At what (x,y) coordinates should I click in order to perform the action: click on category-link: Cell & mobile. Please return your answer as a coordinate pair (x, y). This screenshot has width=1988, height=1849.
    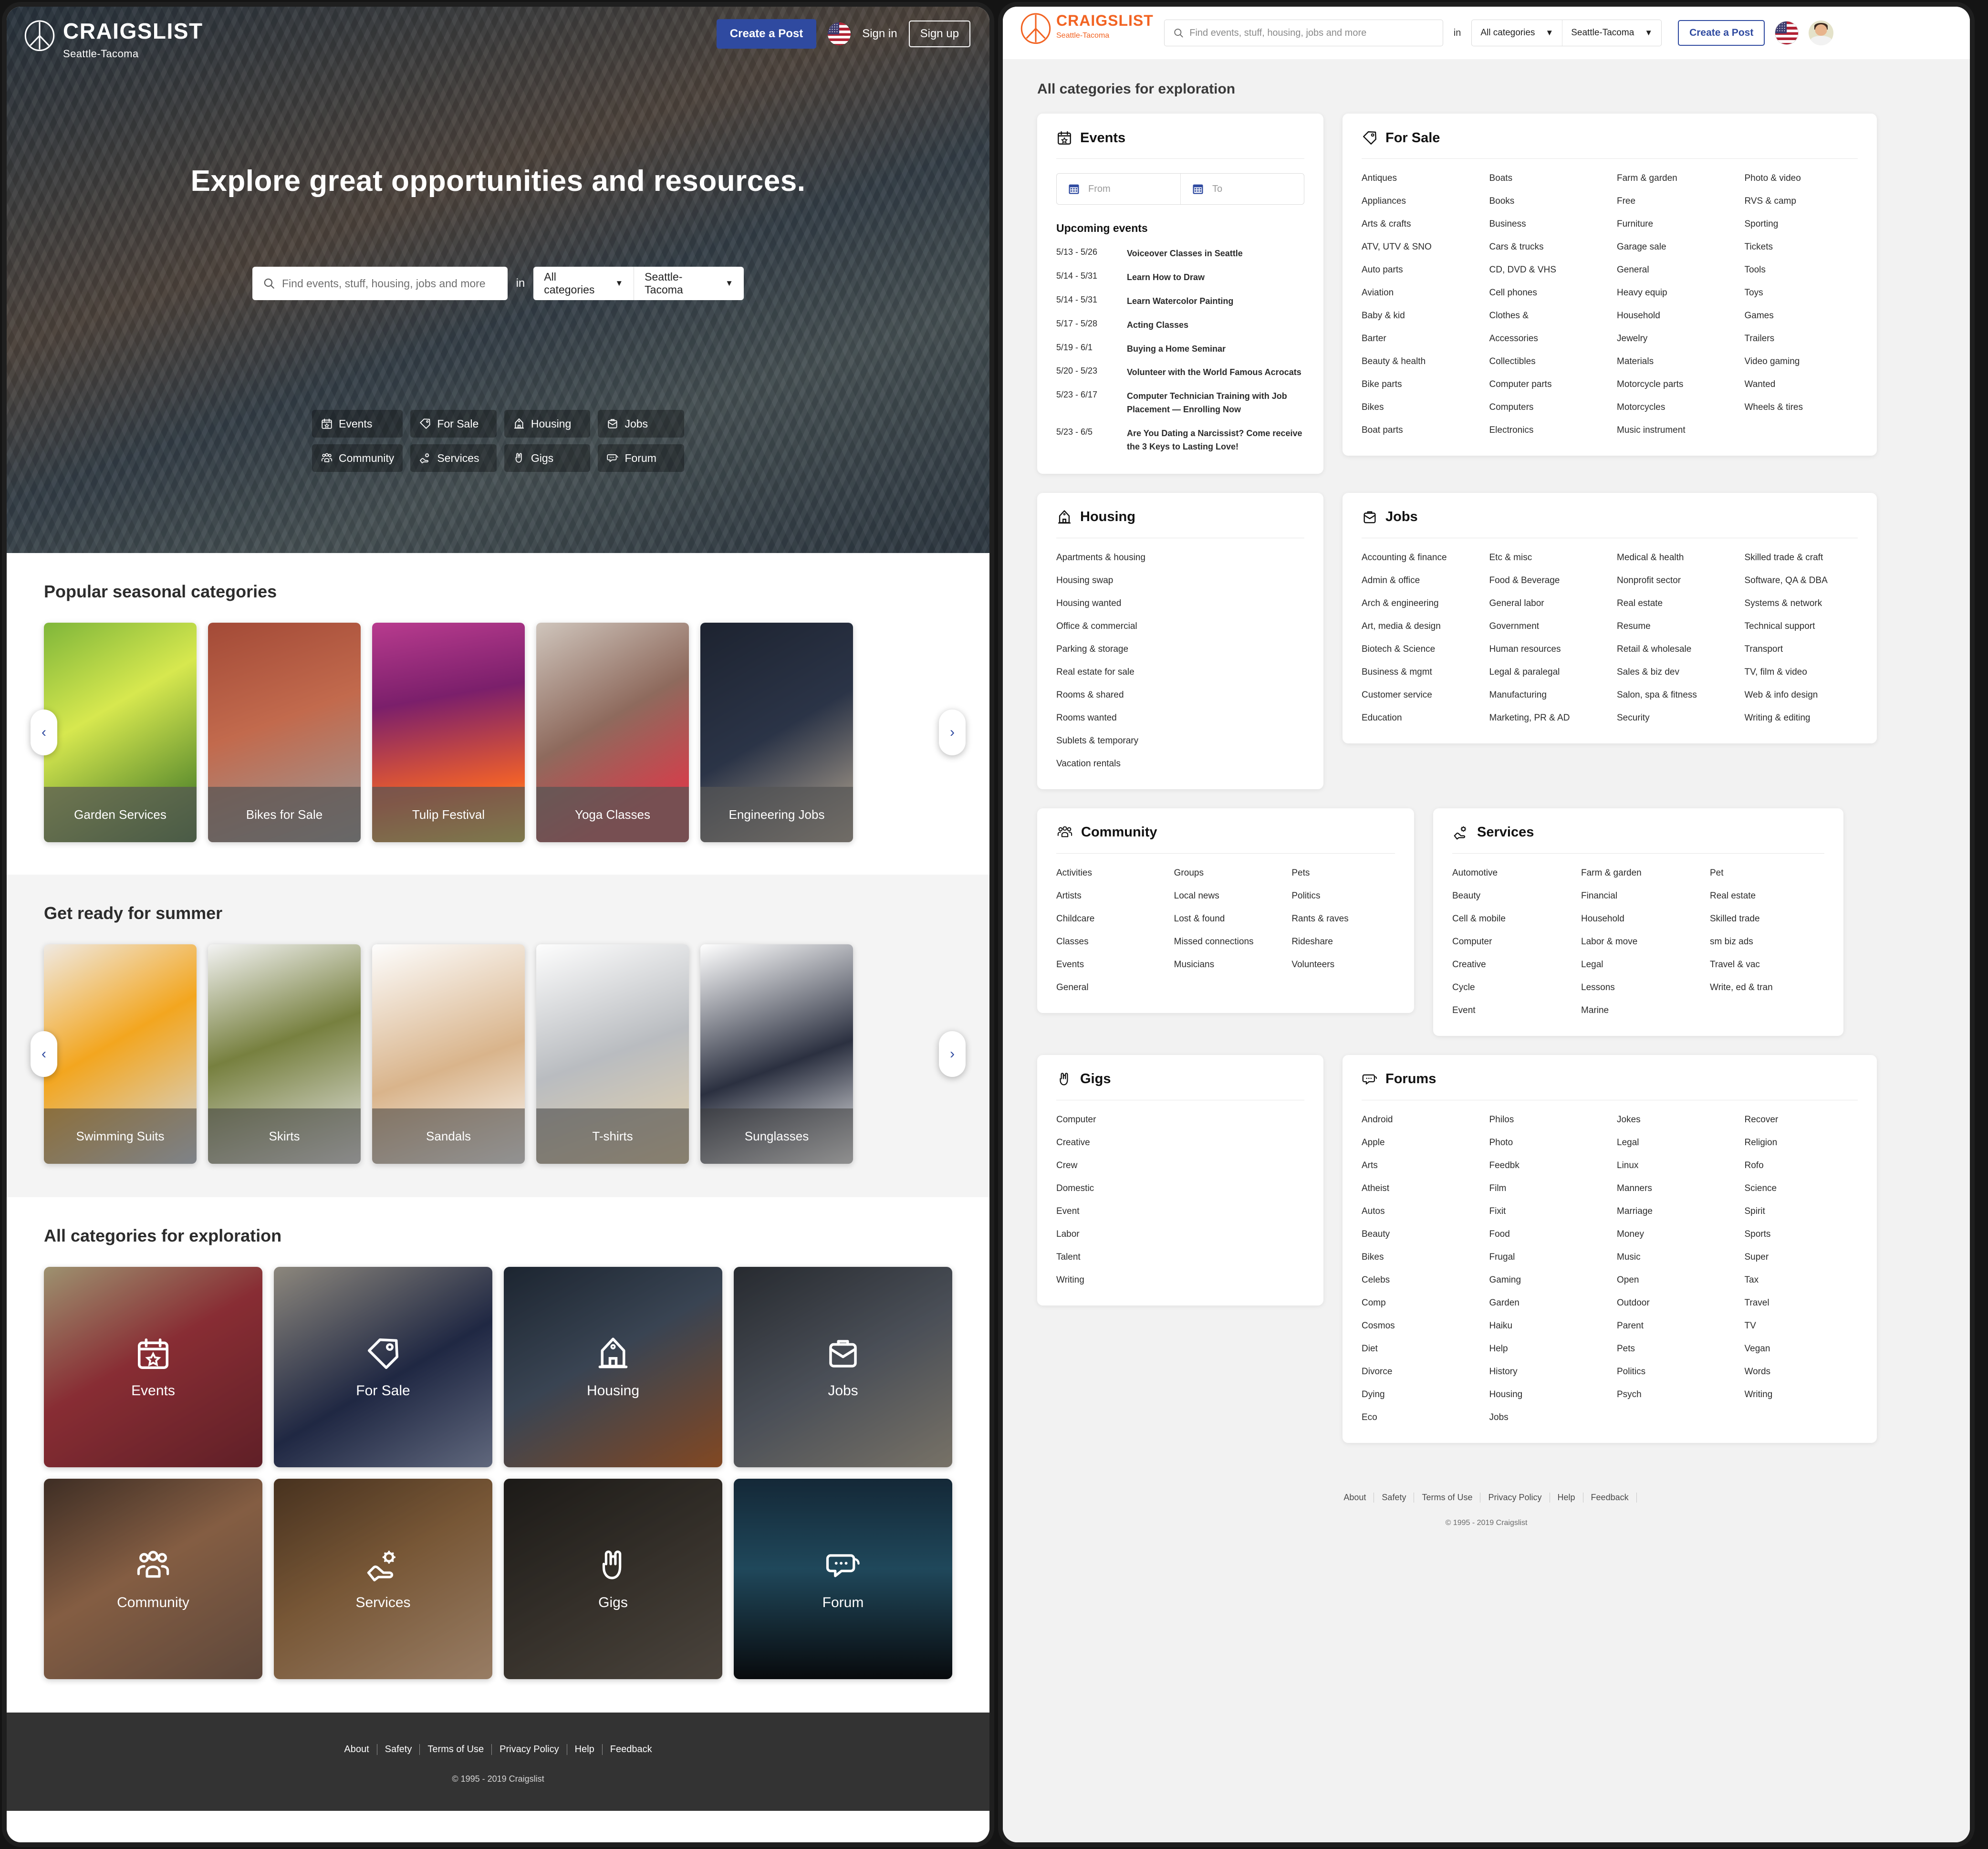
    Looking at the image, I should click on (1509, 919).